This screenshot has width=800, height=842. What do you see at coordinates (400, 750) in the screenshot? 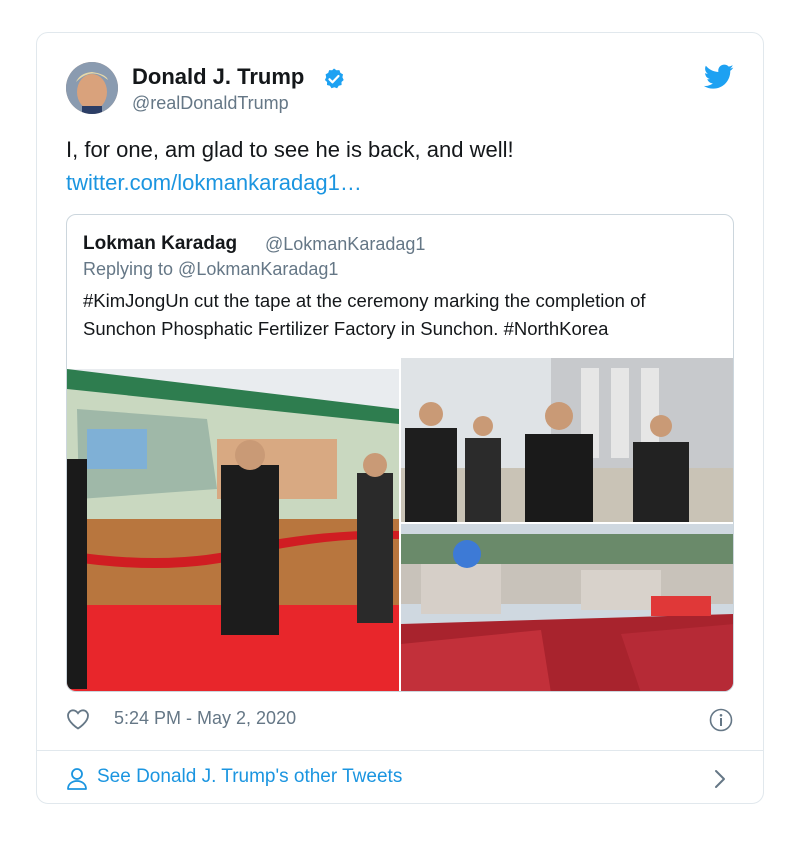
I see `footer-divider` at bounding box center [400, 750].